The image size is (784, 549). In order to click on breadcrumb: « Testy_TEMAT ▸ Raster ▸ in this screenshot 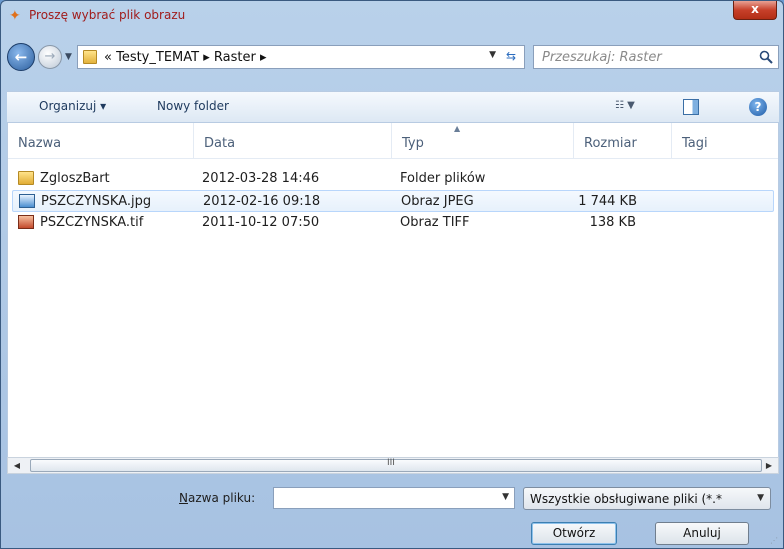, I will do `click(185, 57)`.